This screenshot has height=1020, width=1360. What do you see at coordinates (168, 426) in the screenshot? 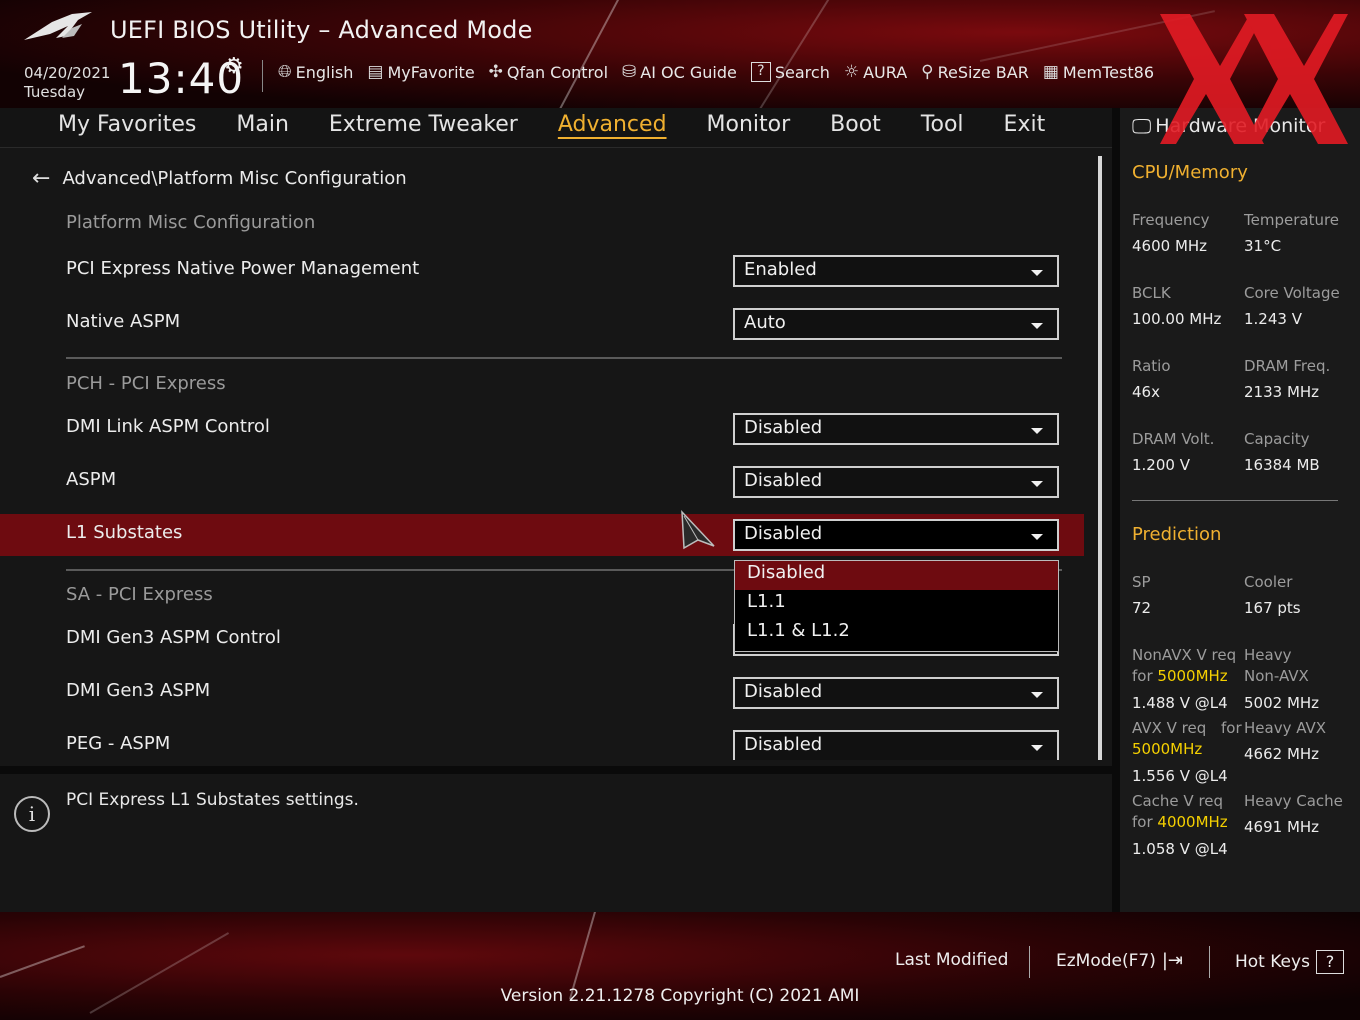
I see `setting-label: DMI Link ASPM Control` at bounding box center [168, 426].